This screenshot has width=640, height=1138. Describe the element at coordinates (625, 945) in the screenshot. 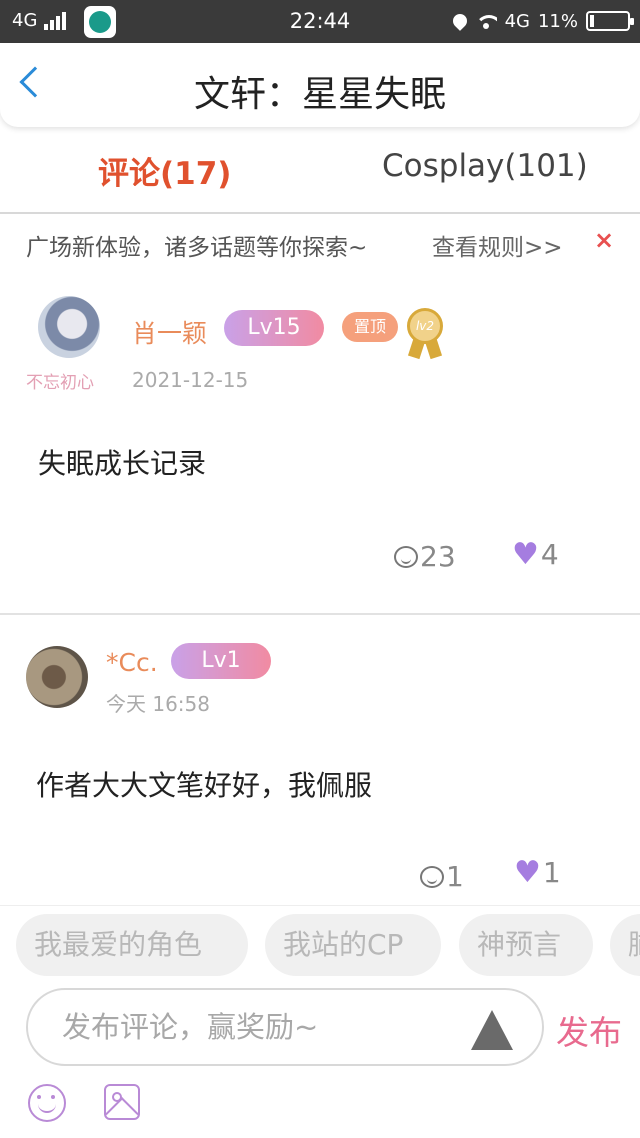

I see `topic-chip: 脑` at that location.